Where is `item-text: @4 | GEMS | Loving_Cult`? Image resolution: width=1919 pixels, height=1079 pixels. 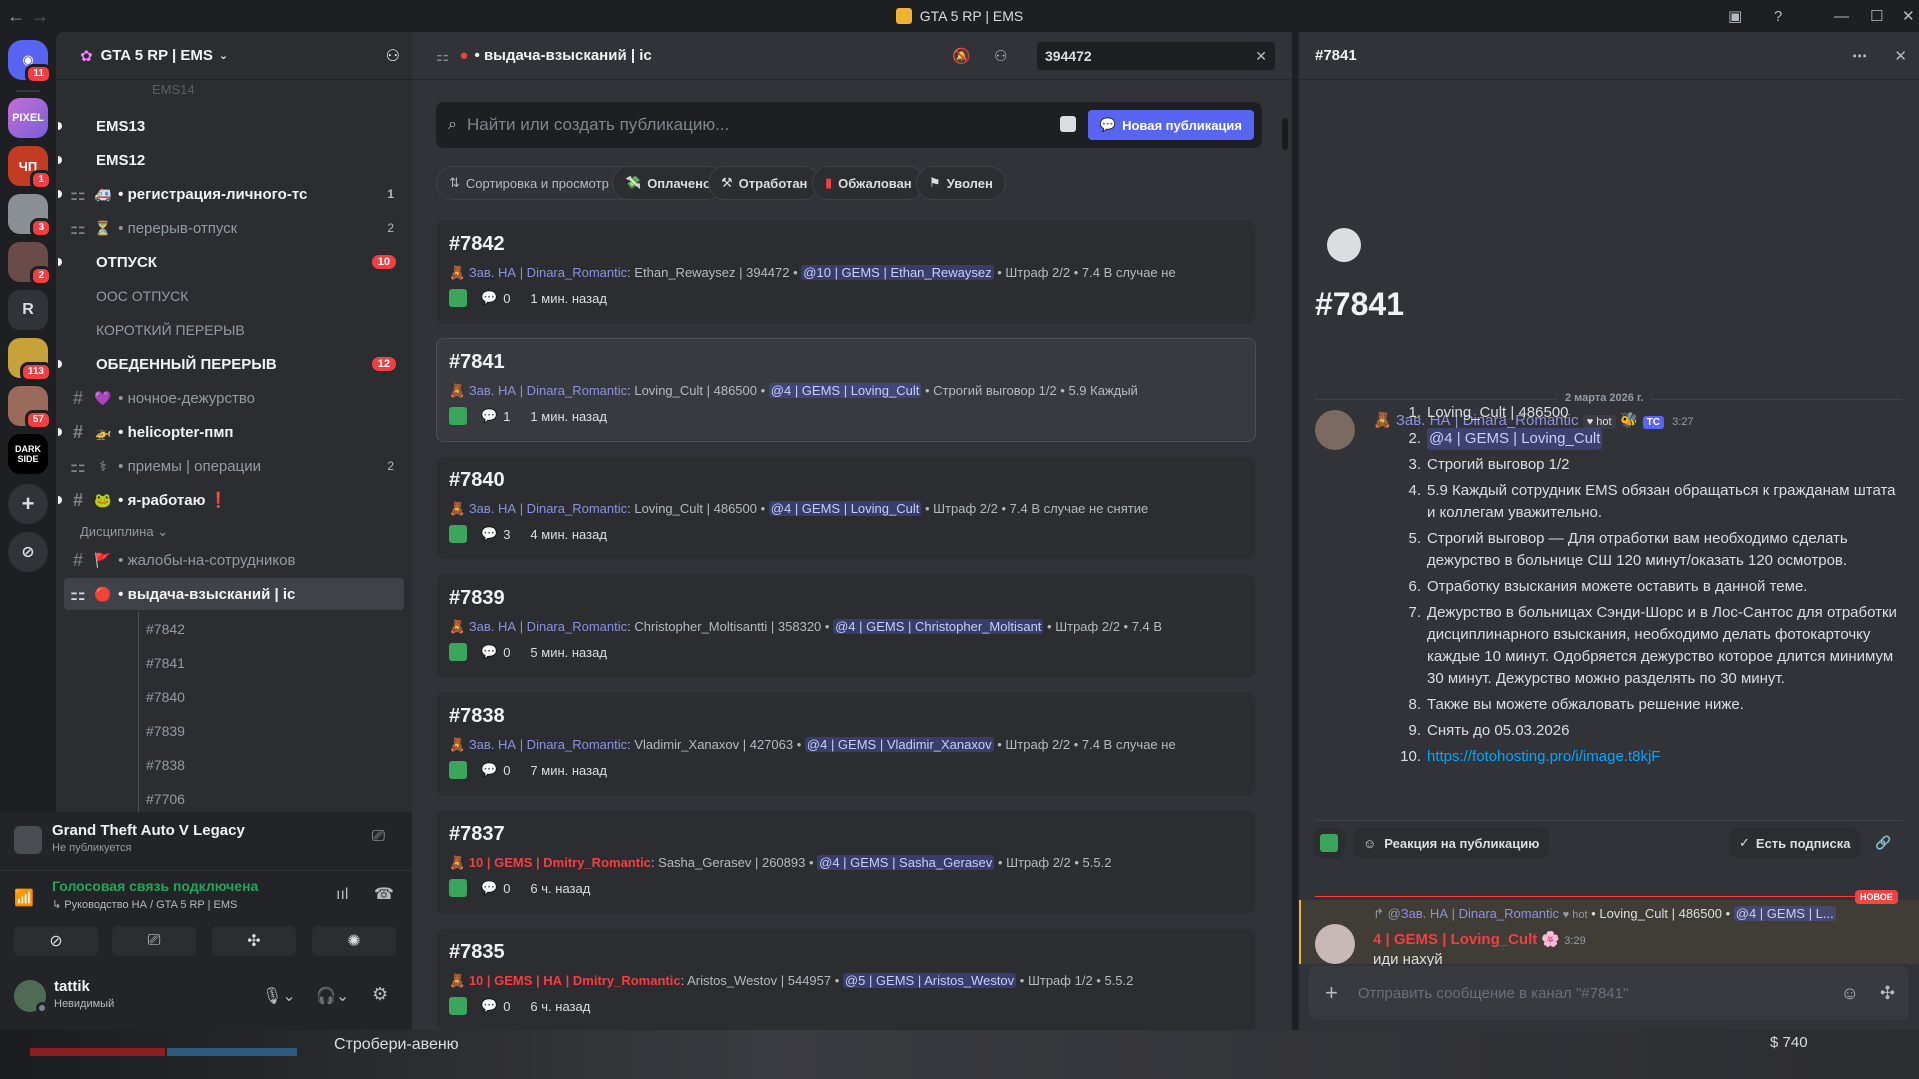
item-text: @4 | GEMS | Loving_Cult is located at coordinates (1515, 439).